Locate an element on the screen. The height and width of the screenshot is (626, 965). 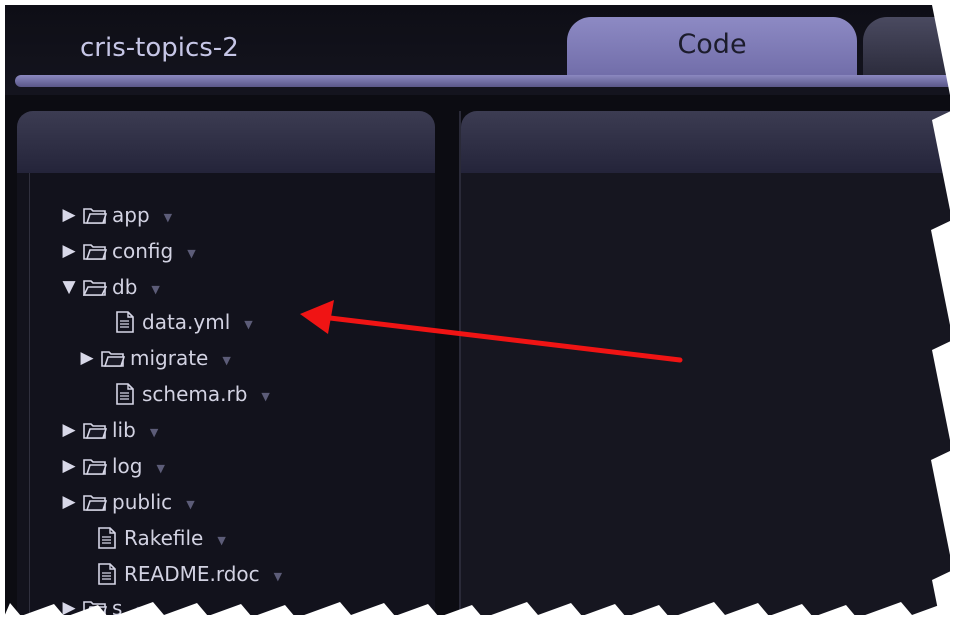
tree-item-label: lib is located at coordinates (124, 430).